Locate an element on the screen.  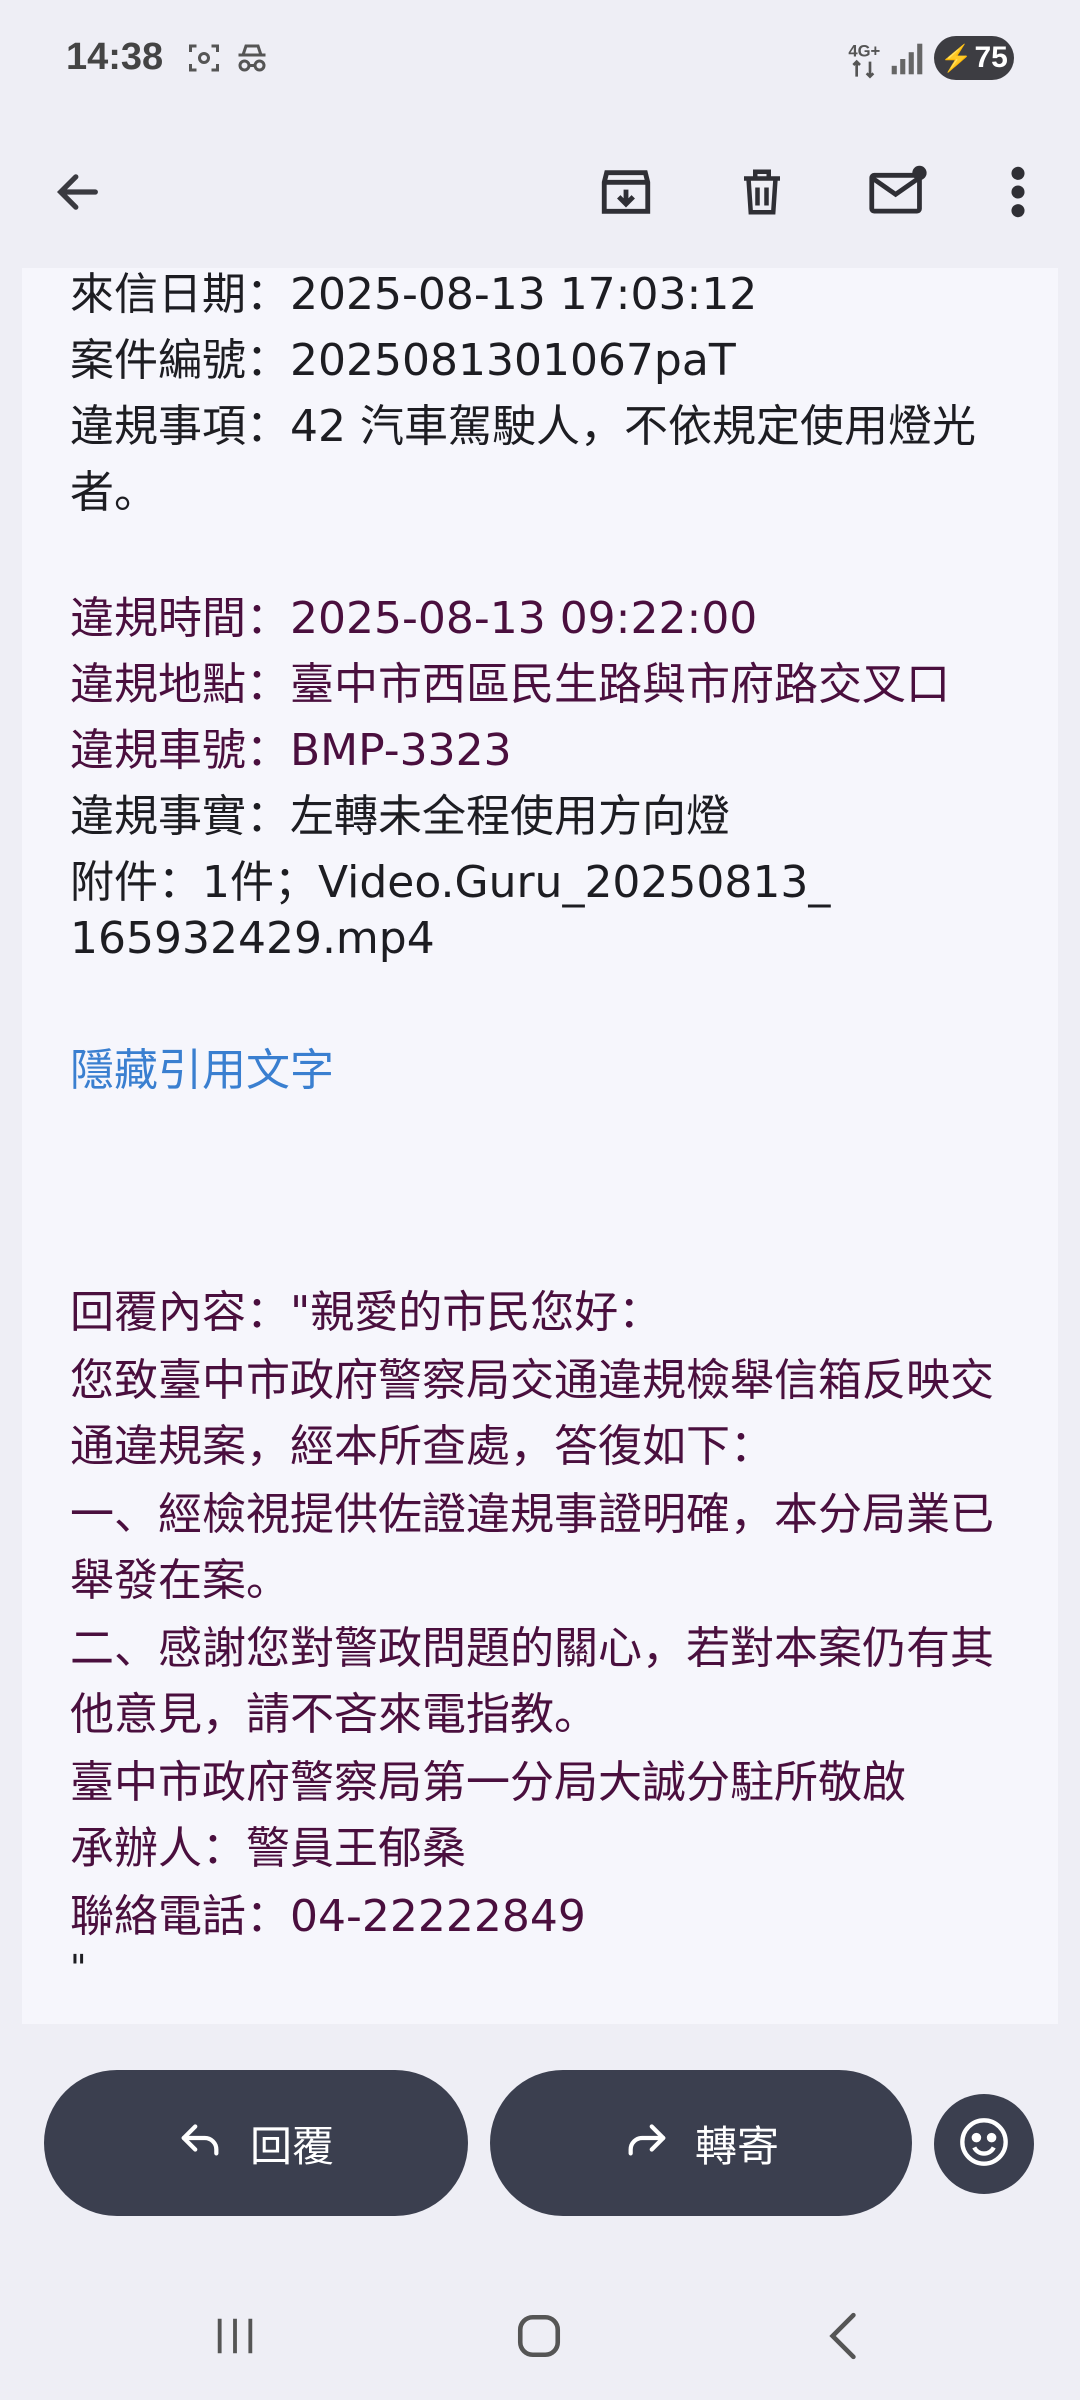
violation-time: 違規時間：2025-08-13 09:22:00 is located at coordinates (414, 618).